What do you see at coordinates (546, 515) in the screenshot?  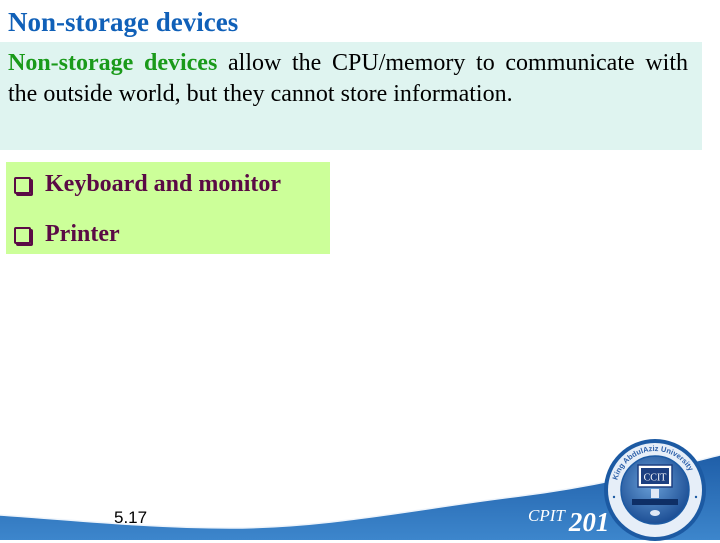 I see `course-prefix: CPIT` at bounding box center [546, 515].